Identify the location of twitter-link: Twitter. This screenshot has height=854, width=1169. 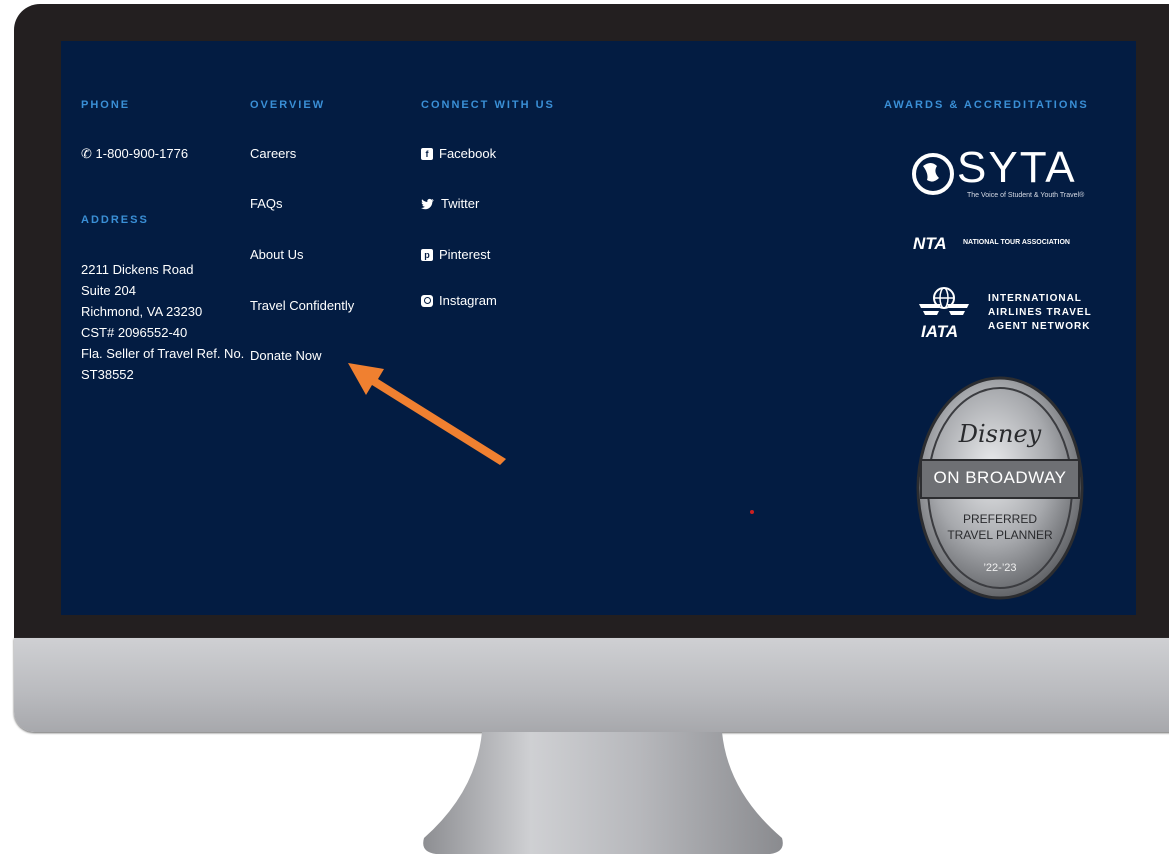
(450, 203).